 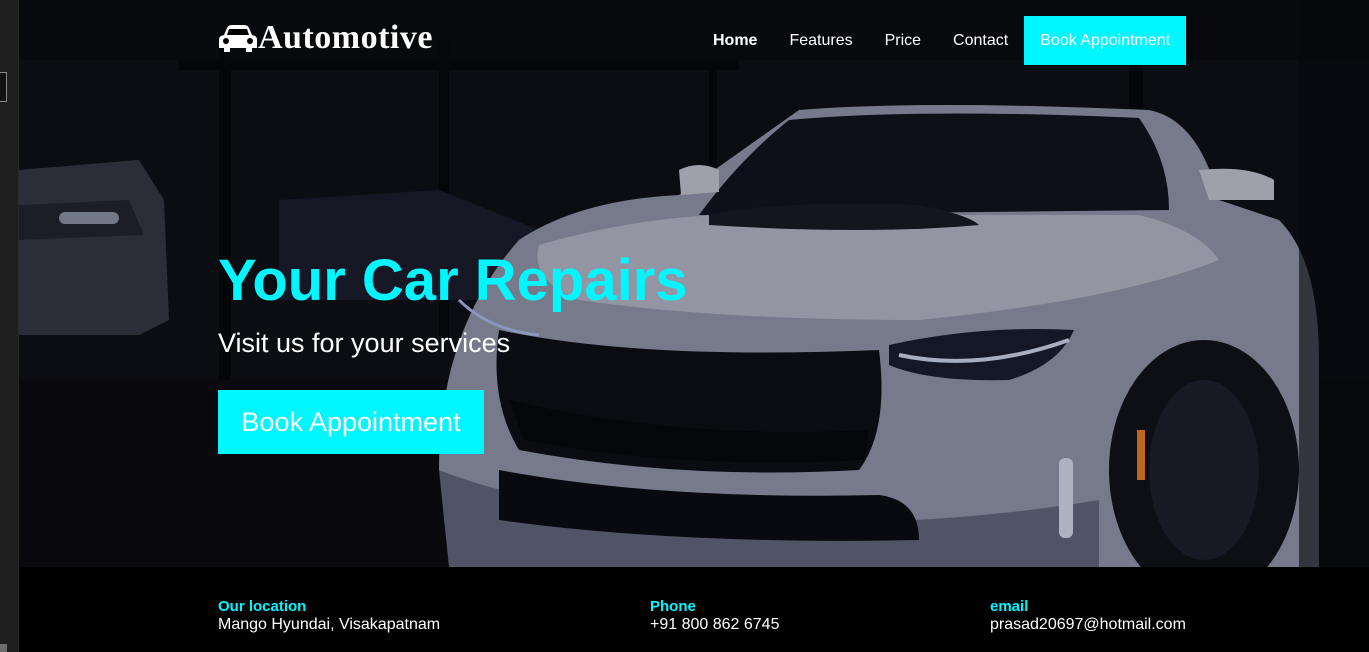 I want to click on nav-book-appointment-button: Book Appointment, so click(x=1105, y=40).